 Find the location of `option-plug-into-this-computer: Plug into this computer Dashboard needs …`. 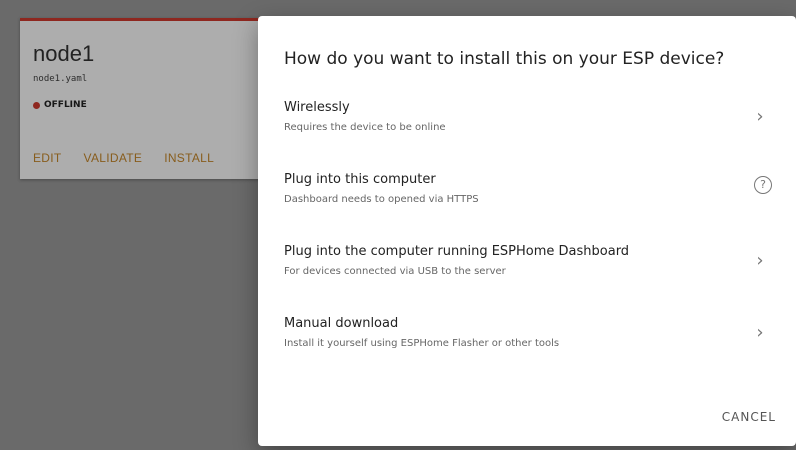

option-plug-into-this-computer: Plug into this computer Dashboard needs … is located at coordinates (527, 194).